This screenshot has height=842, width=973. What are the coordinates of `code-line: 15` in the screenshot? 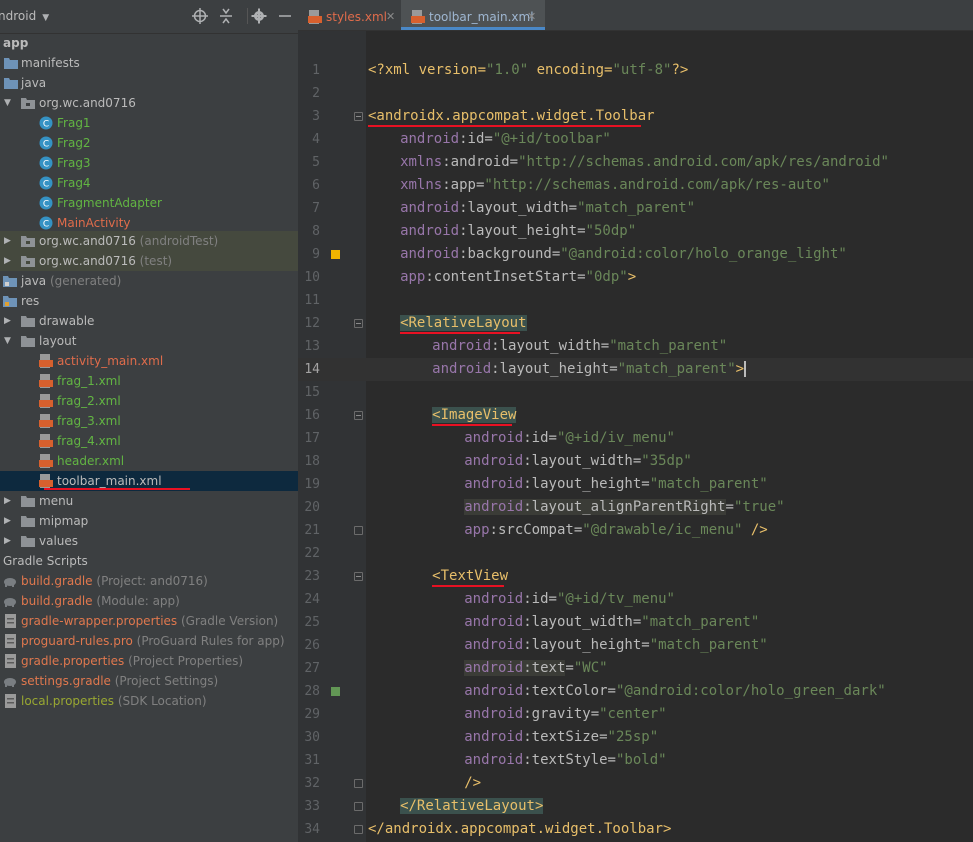 It's located at (635, 392).